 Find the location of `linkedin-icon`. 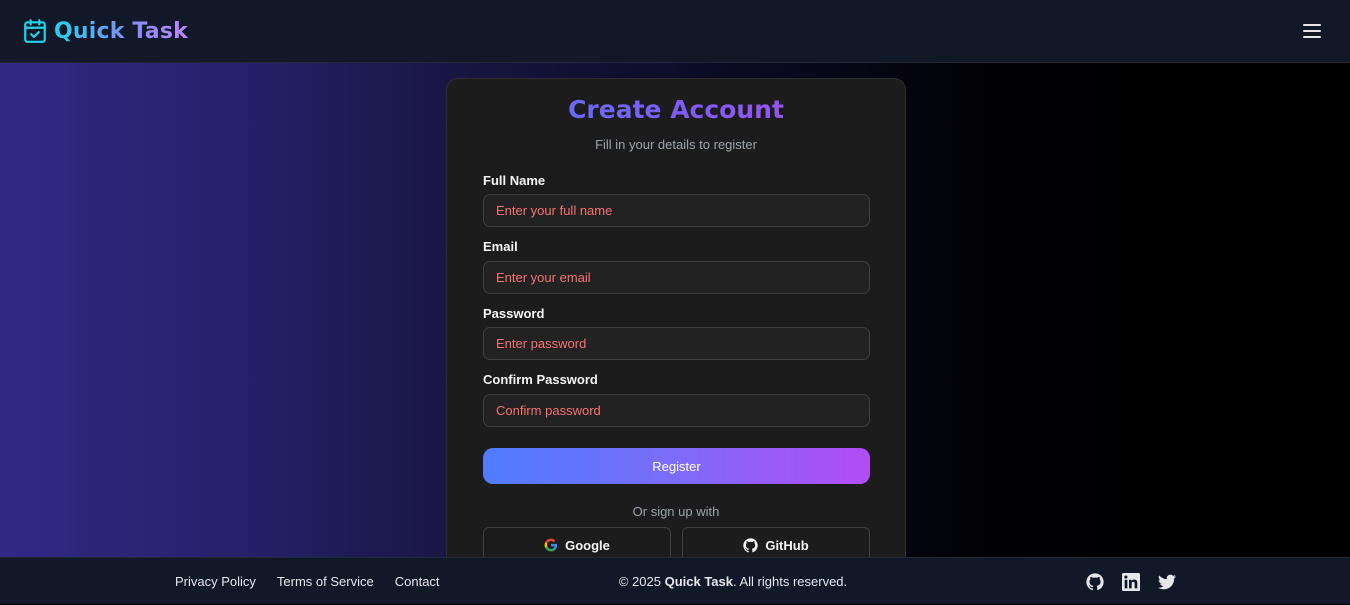

linkedin-icon is located at coordinates (1131, 582).